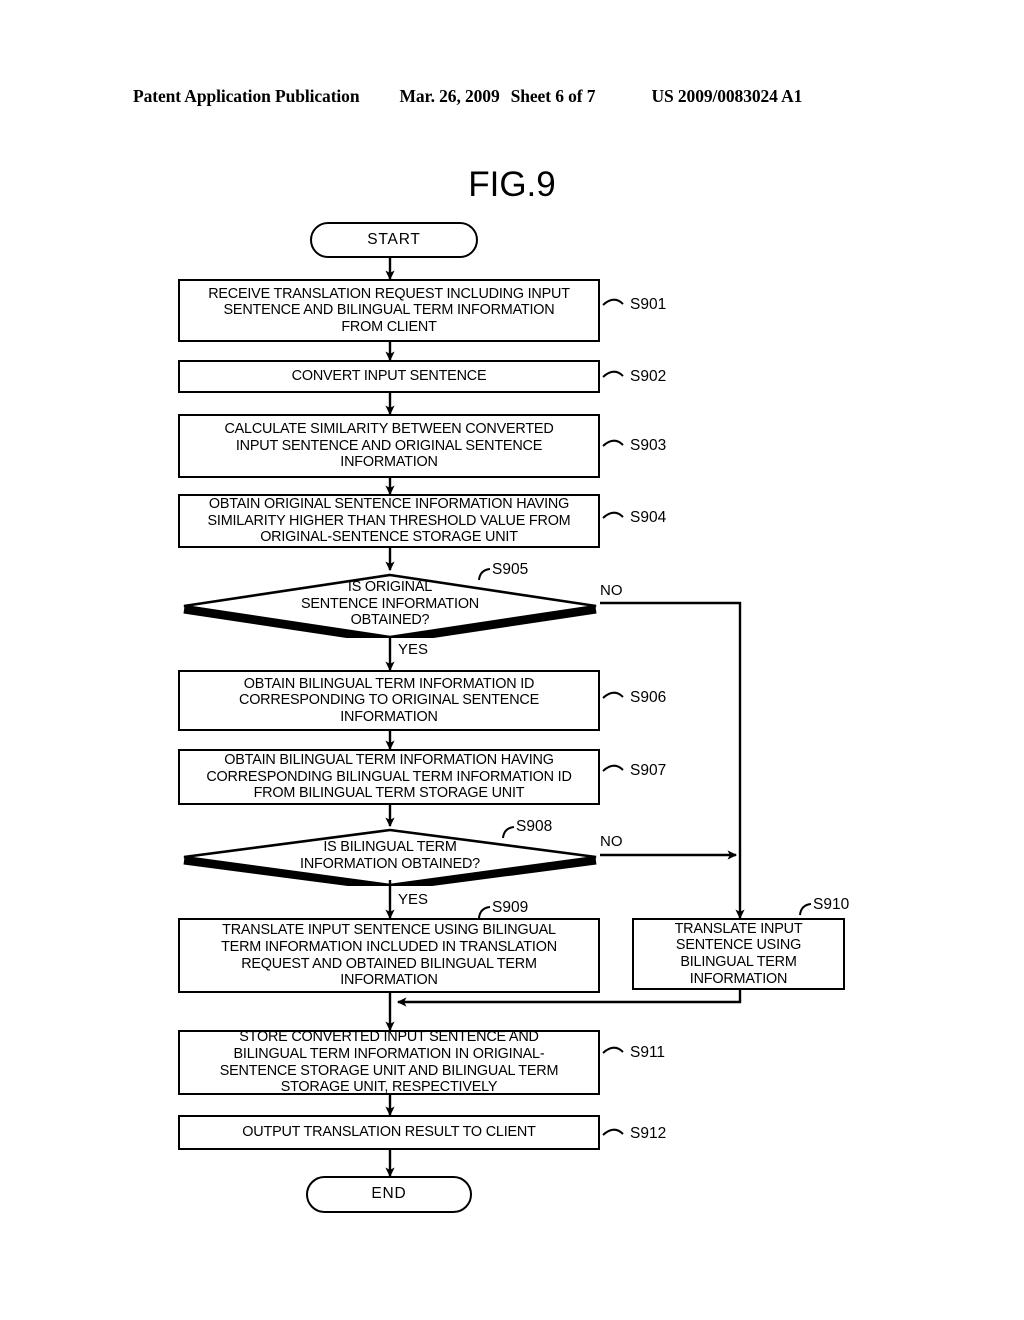  Describe the element at coordinates (389, 980) in the screenshot. I see `node-s909-line4: INFORMATION` at that location.